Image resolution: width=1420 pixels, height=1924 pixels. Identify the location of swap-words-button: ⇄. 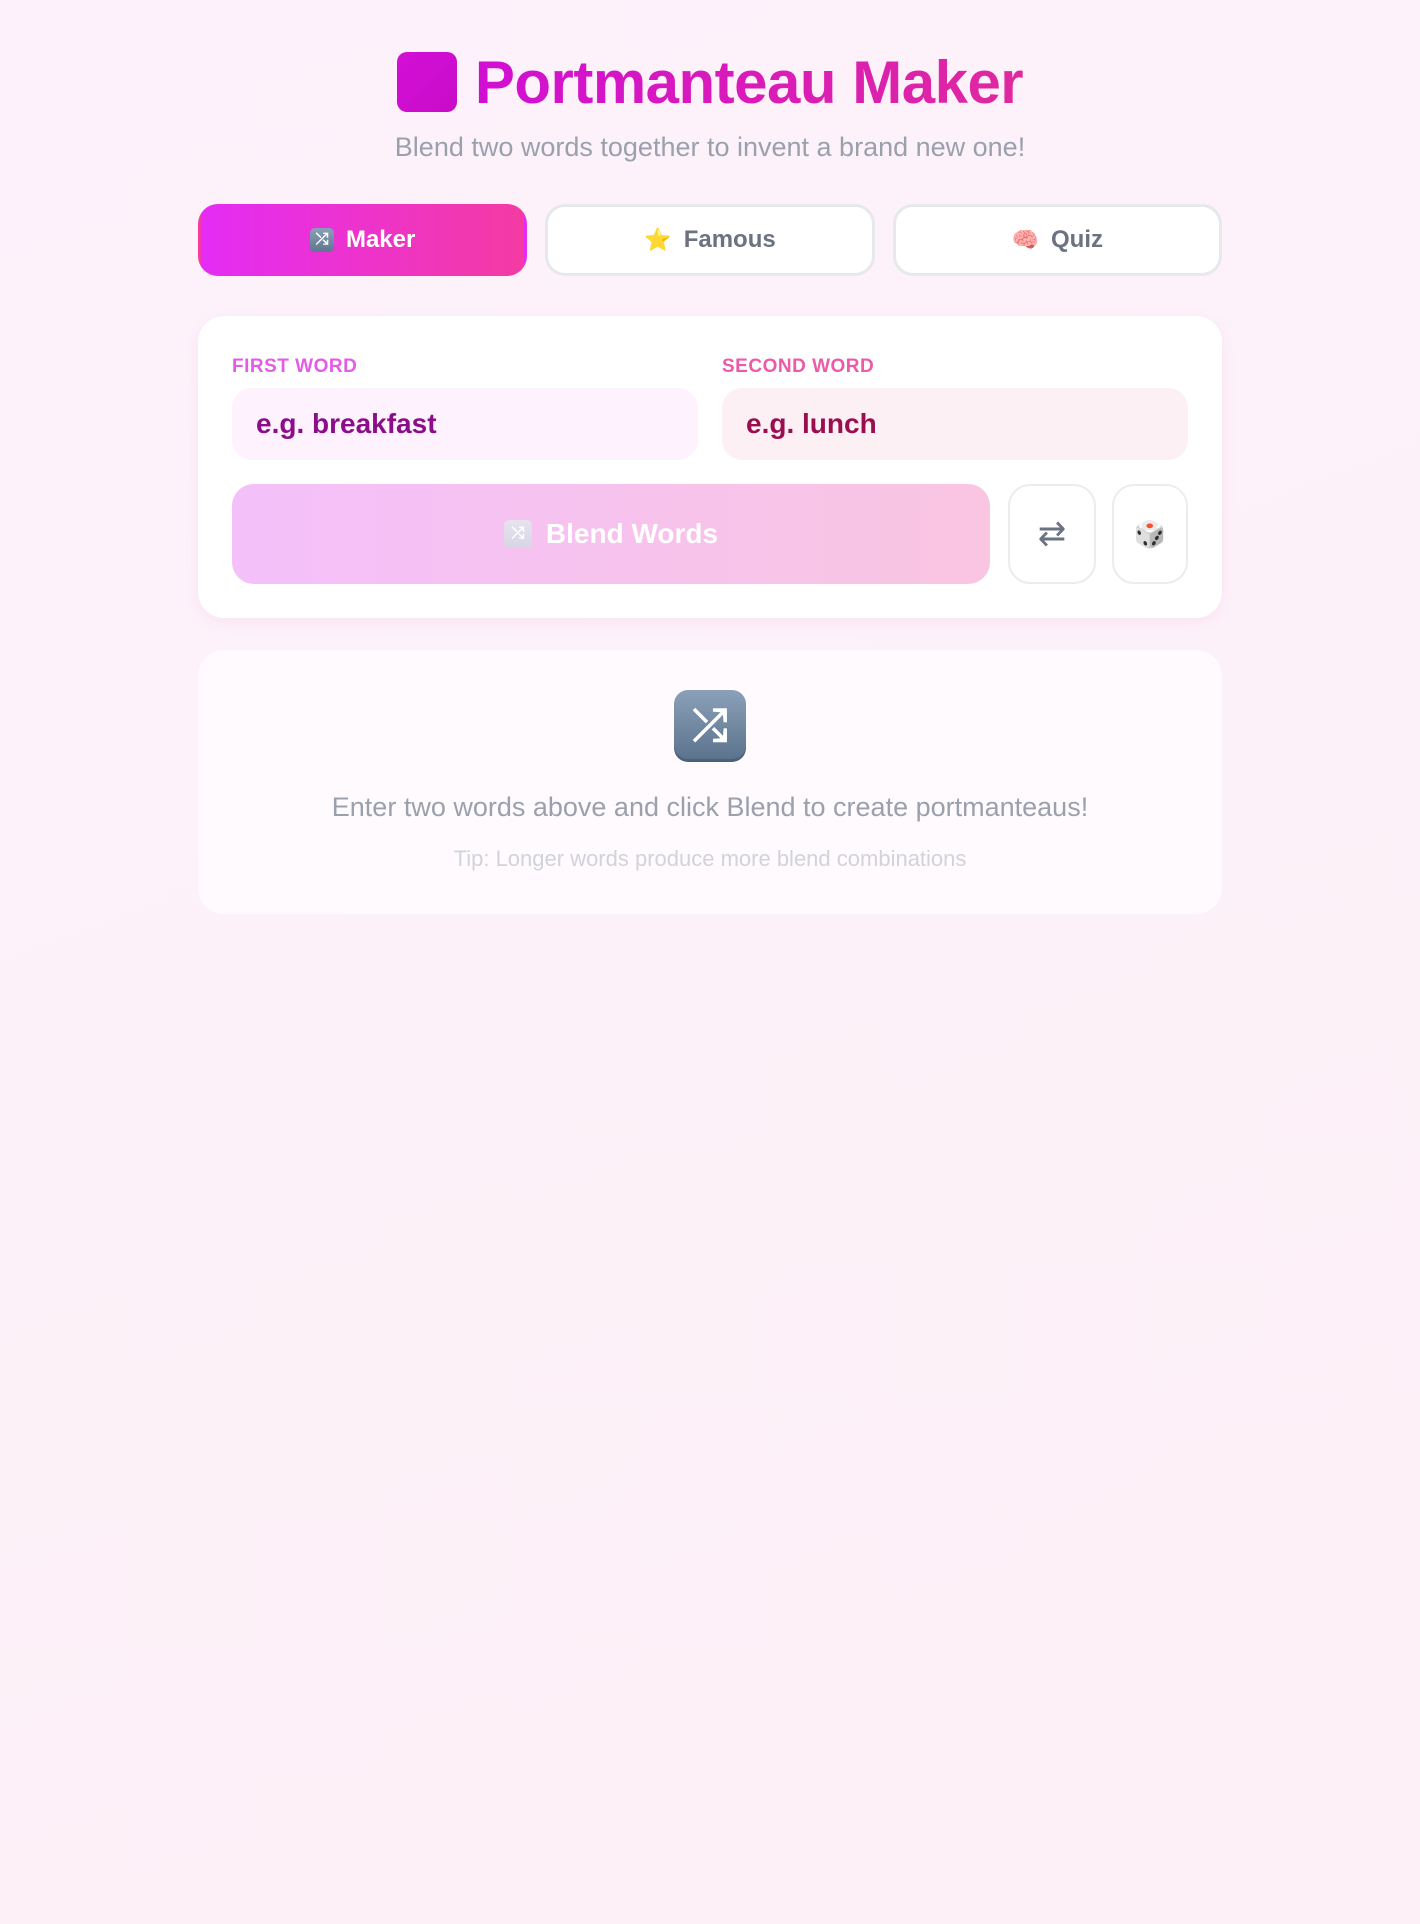
(1052, 534).